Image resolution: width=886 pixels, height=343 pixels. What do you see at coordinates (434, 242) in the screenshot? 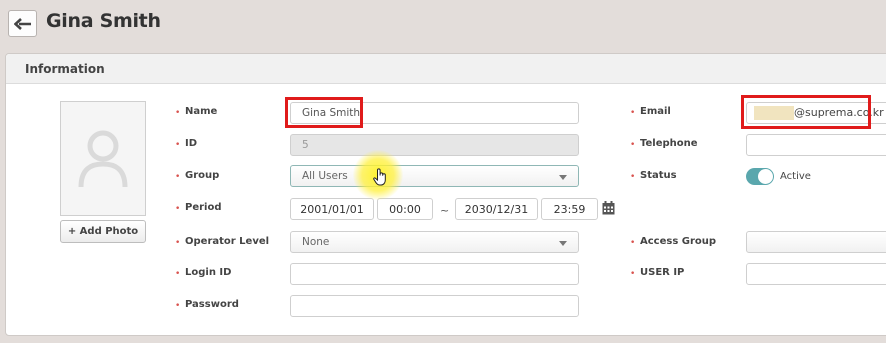
I see `operator-level-select: None` at bounding box center [434, 242].